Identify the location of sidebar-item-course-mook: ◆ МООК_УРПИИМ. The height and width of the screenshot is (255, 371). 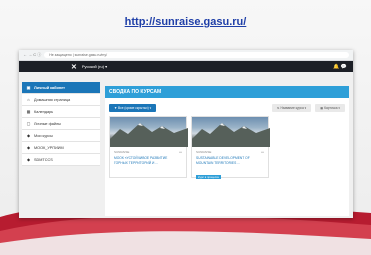
(61, 148).